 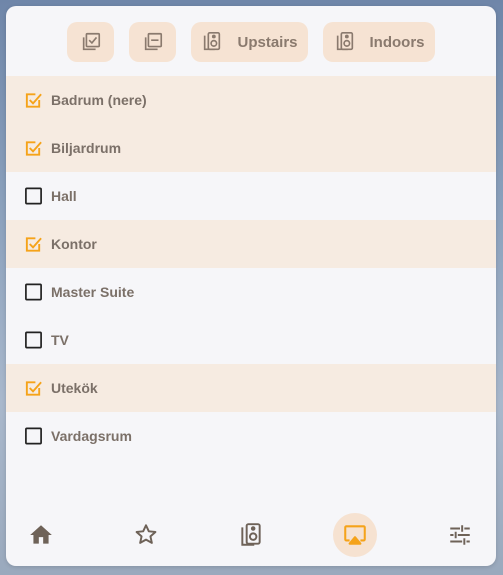 I want to click on room-row: Hall, so click(x=251, y=196).